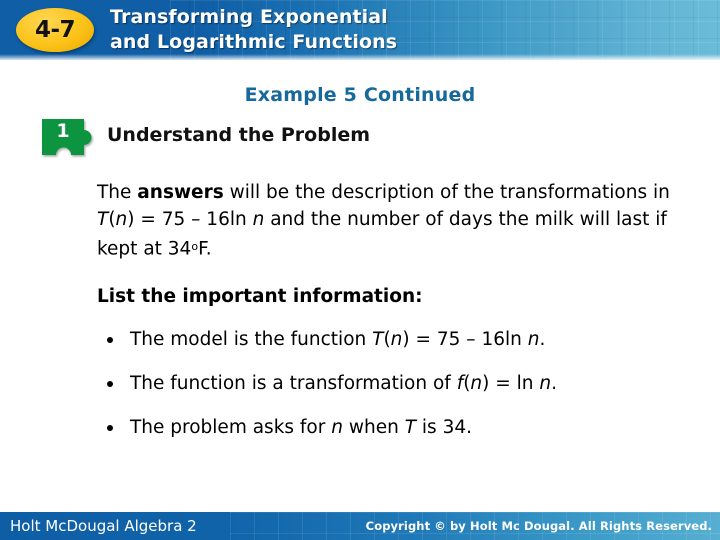  Describe the element at coordinates (190, 219) in the screenshot. I see `para-seg-7: ) = 75 – 16ln` at that location.